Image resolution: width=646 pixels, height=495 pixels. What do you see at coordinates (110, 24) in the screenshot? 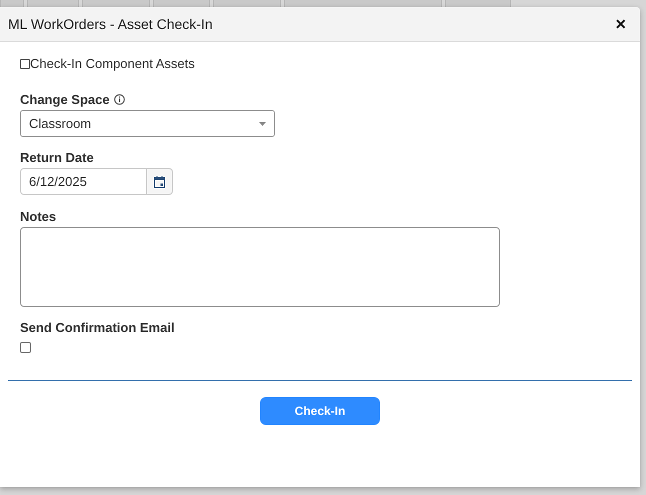
I see `dialog-title: ML WorkOrders - Asset Check-In` at bounding box center [110, 24].